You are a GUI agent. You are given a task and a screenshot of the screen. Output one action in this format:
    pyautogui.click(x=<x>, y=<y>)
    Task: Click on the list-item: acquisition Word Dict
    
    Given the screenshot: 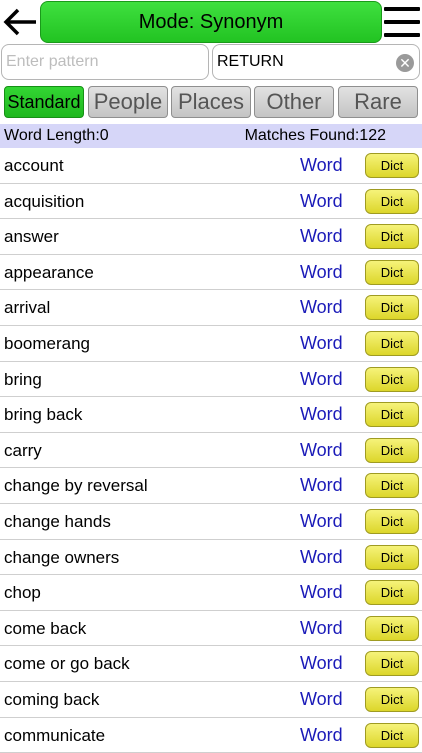 What is the action you would take?
    pyautogui.click(x=211, y=202)
    